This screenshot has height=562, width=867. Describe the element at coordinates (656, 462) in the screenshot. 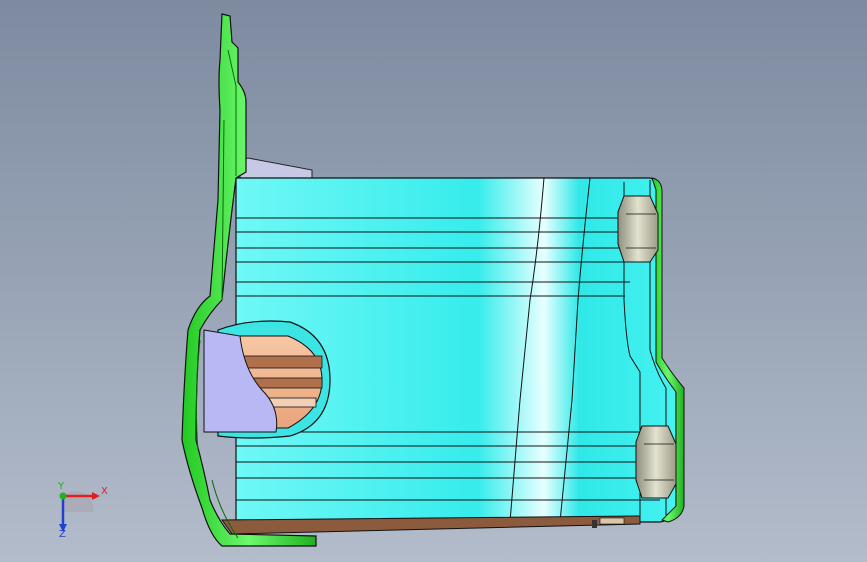

I see `hex-nut-bottom` at that location.